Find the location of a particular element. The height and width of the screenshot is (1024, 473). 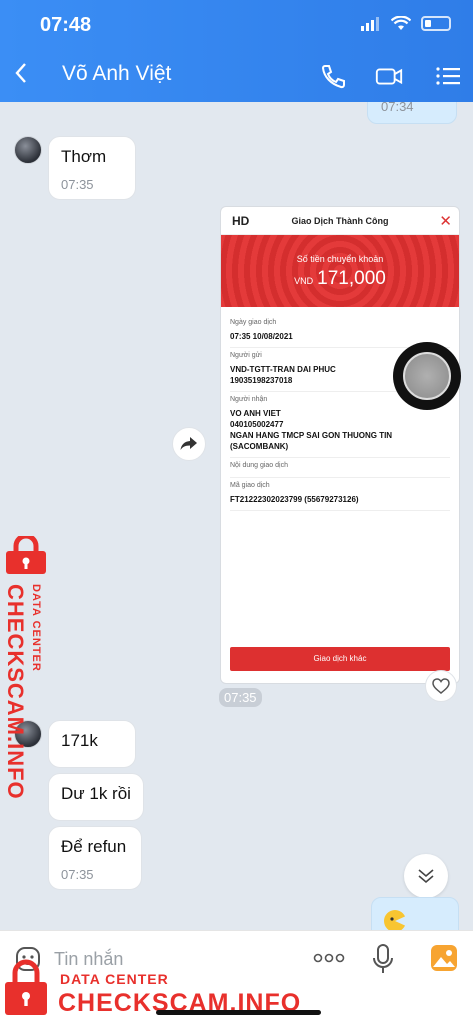

phone-call-button is located at coordinates (333, 76).